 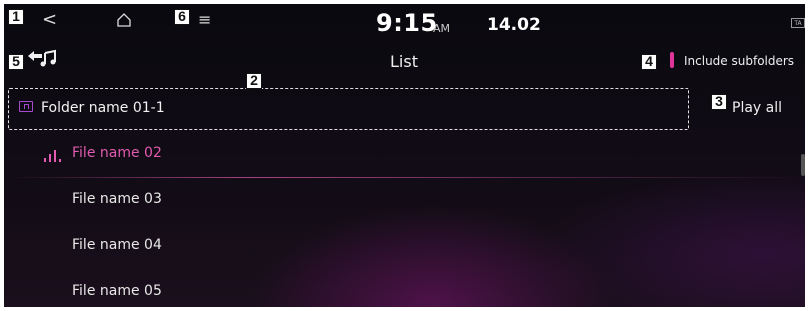 What do you see at coordinates (117, 153) in the screenshot?
I see `file-name: File name 02` at bounding box center [117, 153].